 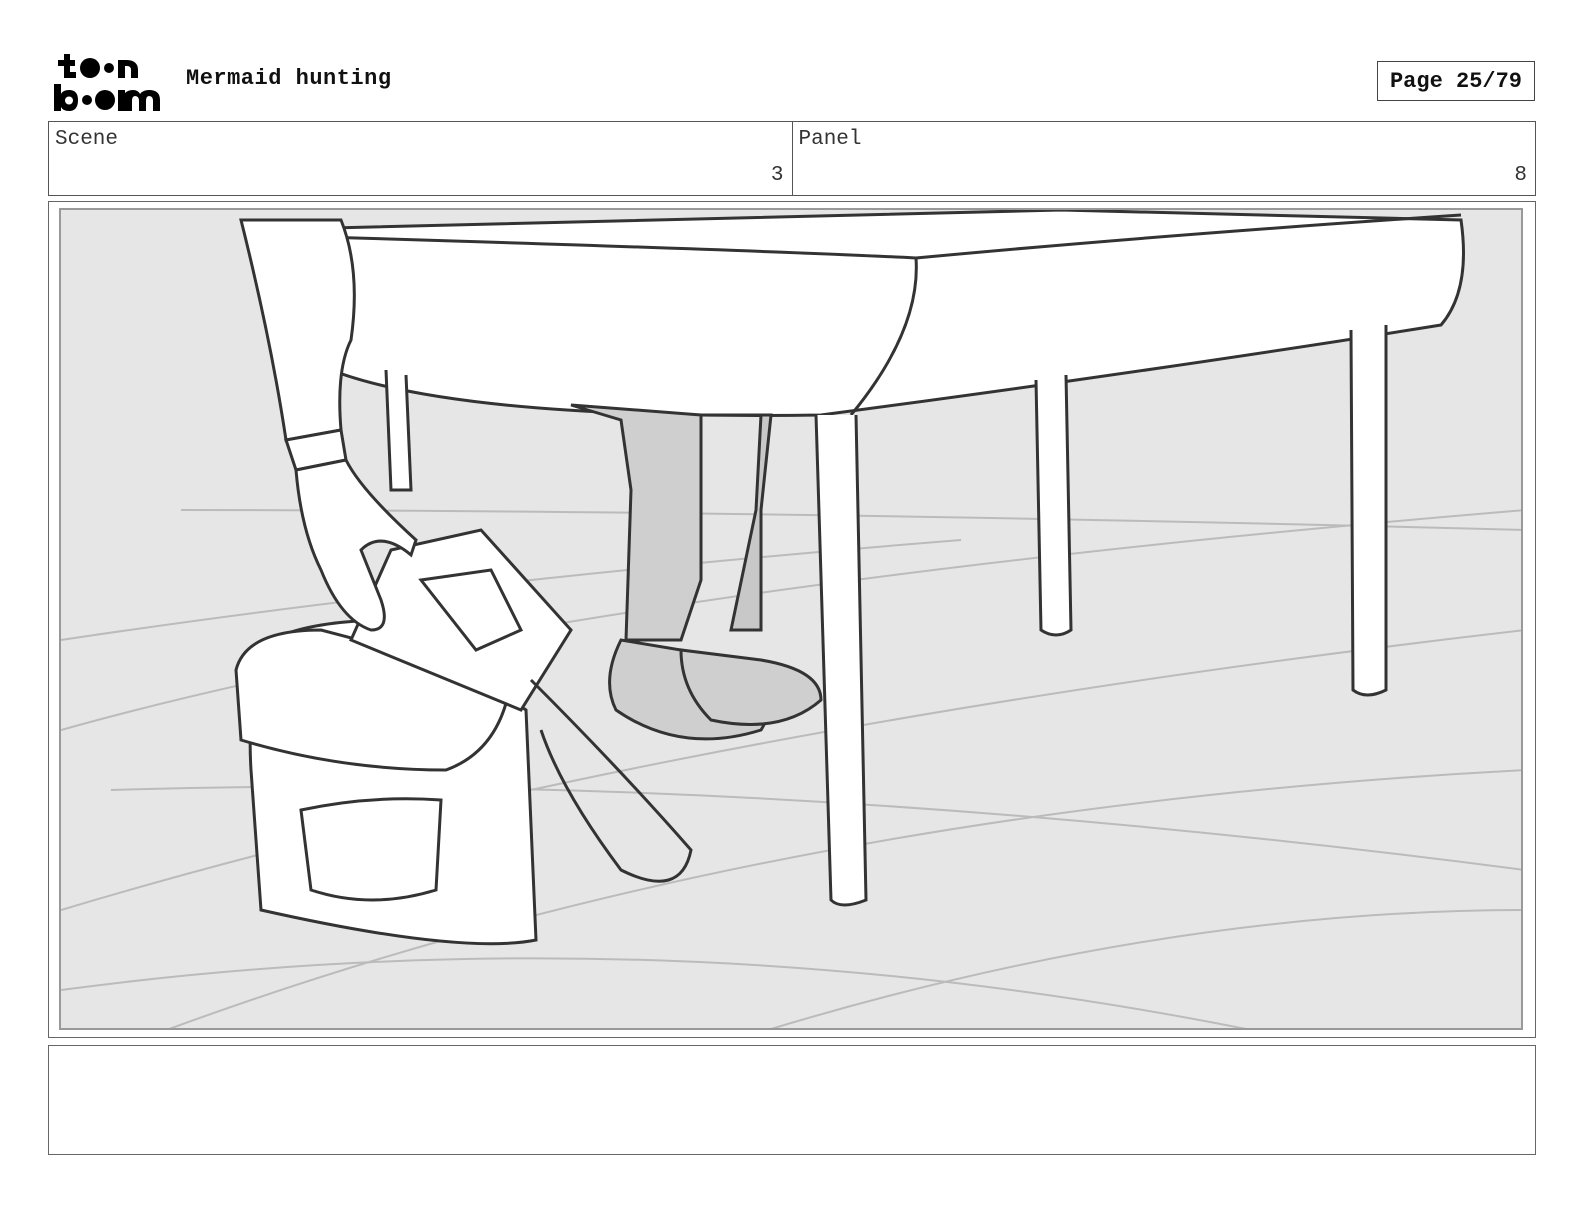 I want to click on toon-boom-logo: toon, so click(x=107, y=82).